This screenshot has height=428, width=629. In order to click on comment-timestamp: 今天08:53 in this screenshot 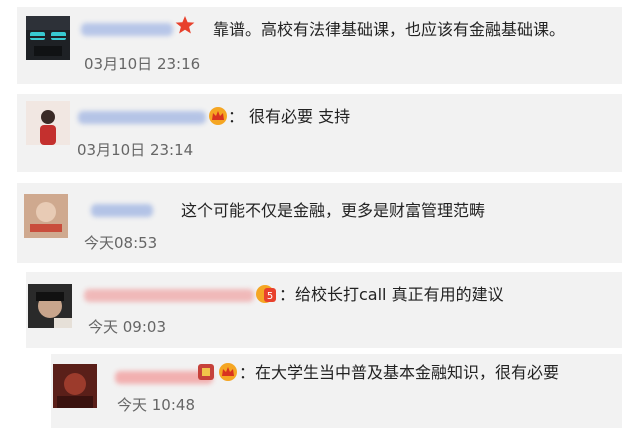, I will do `click(121, 243)`.